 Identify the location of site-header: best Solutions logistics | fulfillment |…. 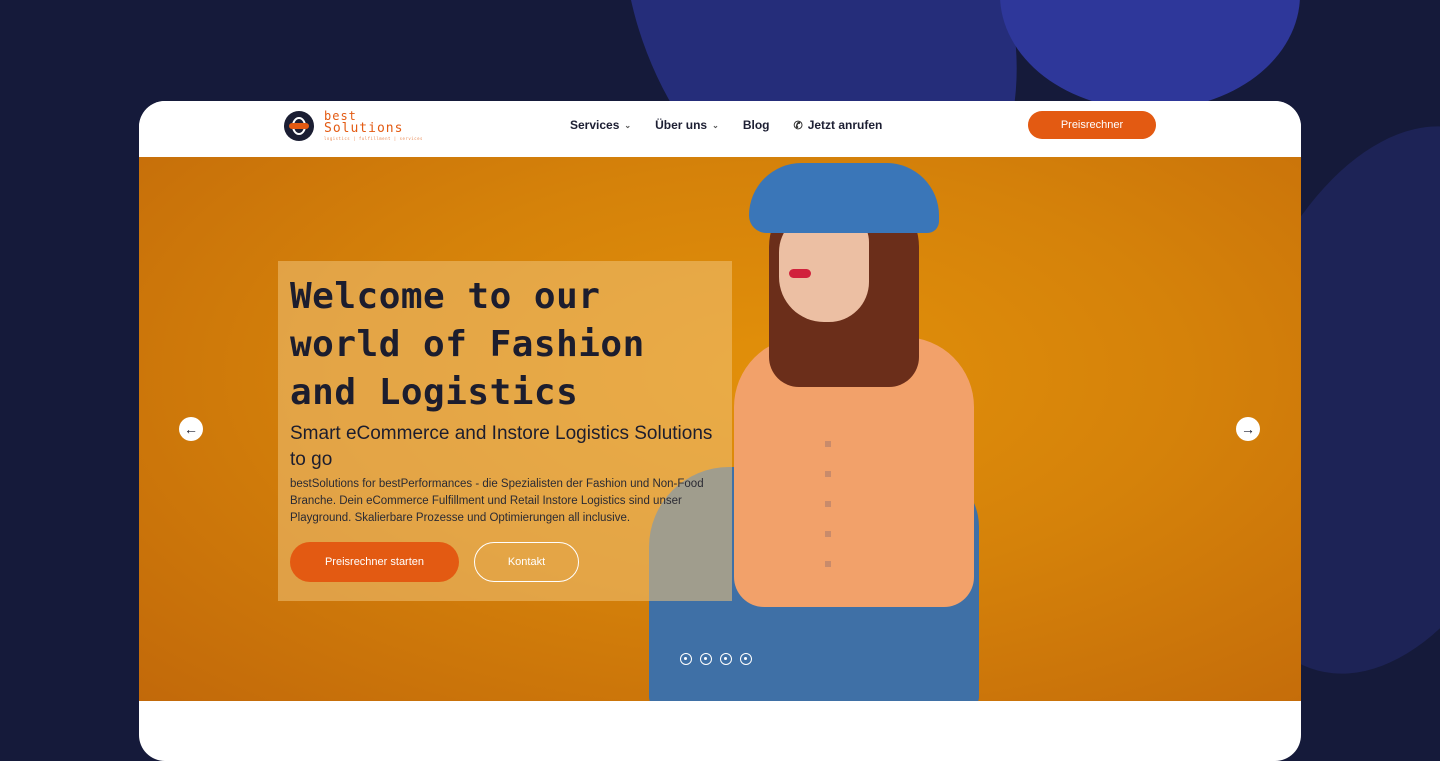
(720, 129).